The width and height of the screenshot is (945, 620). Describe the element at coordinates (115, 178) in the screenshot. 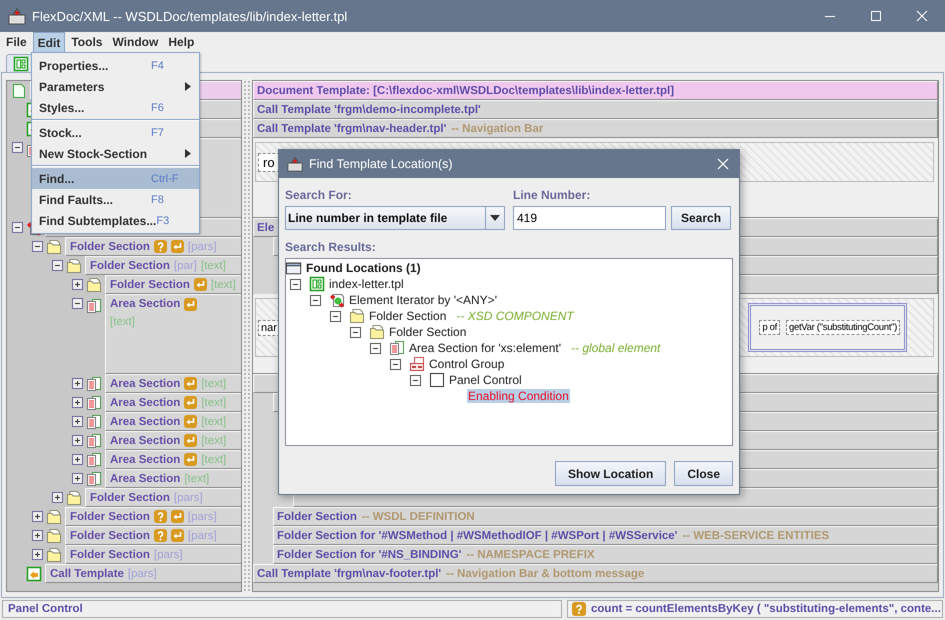

I see `menu-entry: Find... Ctrl-F` at that location.